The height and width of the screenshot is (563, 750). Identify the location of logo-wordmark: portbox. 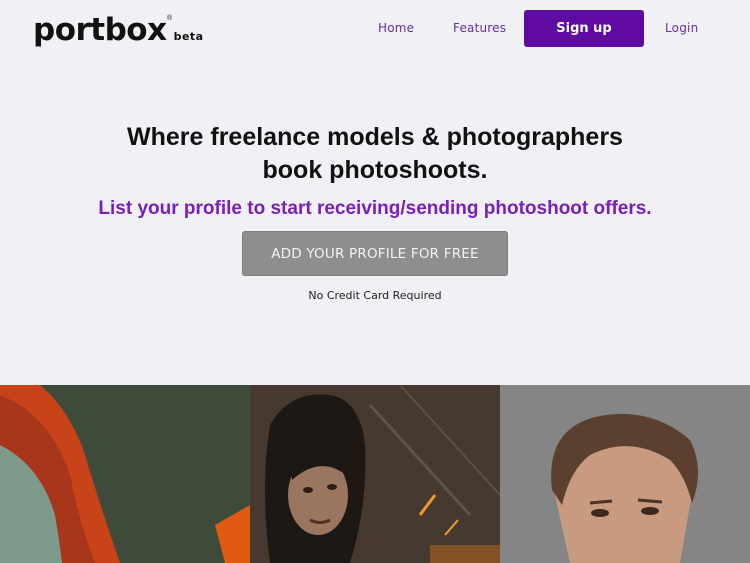
(100, 30).